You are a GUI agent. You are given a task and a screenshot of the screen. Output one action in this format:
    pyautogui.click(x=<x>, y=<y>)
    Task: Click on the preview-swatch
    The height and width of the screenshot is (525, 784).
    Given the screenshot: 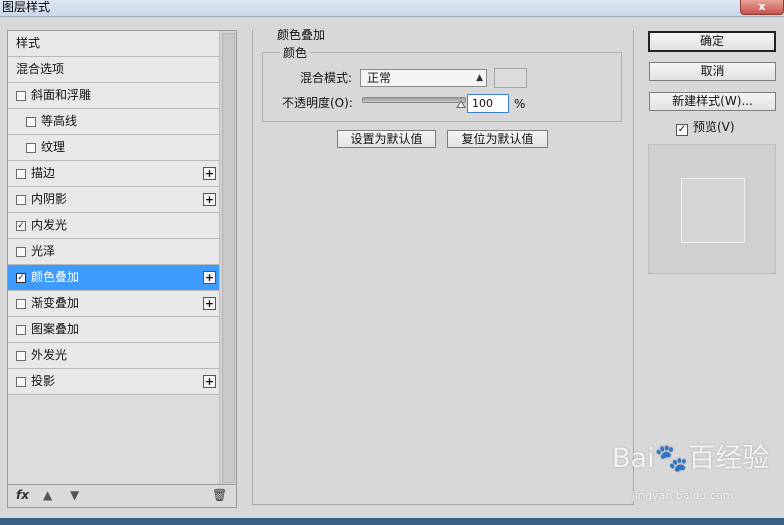 What is the action you would take?
    pyautogui.click(x=713, y=210)
    